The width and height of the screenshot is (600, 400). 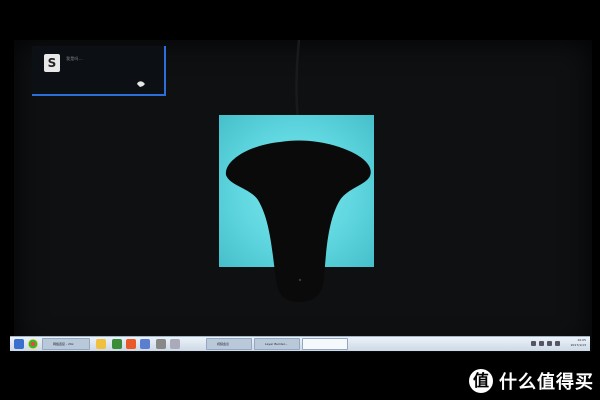 I want to click on clock-date: 2017/1/13, so click(x=578, y=345).